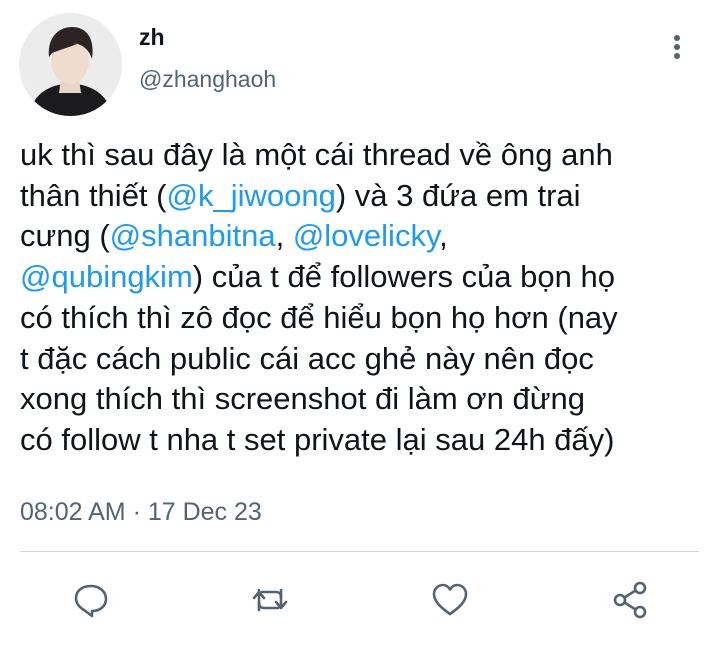 The height and width of the screenshot is (656, 719). I want to click on like-icon, so click(450, 599).